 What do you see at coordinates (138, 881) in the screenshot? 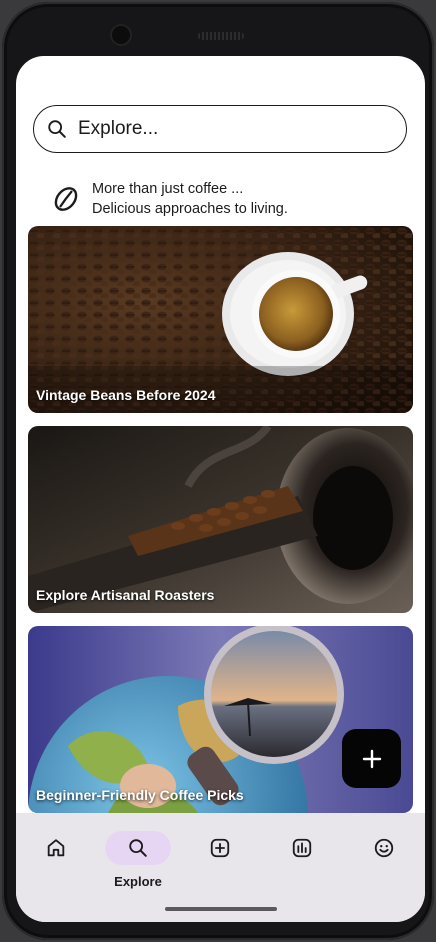
I see `nav-label-explore: Explore` at bounding box center [138, 881].